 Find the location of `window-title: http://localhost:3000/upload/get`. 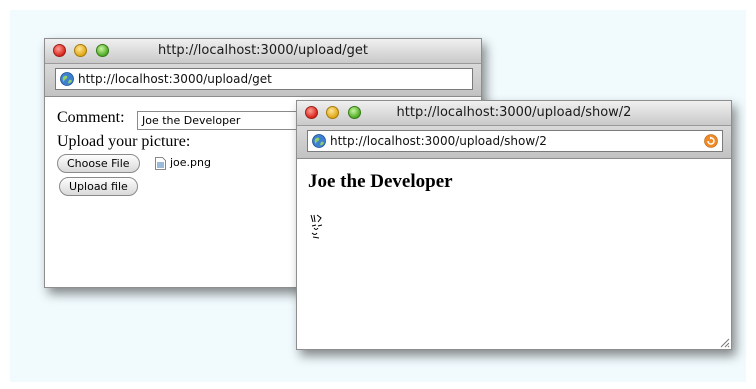

window-title: http://localhost:3000/upload/get is located at coordinates (263, 50).